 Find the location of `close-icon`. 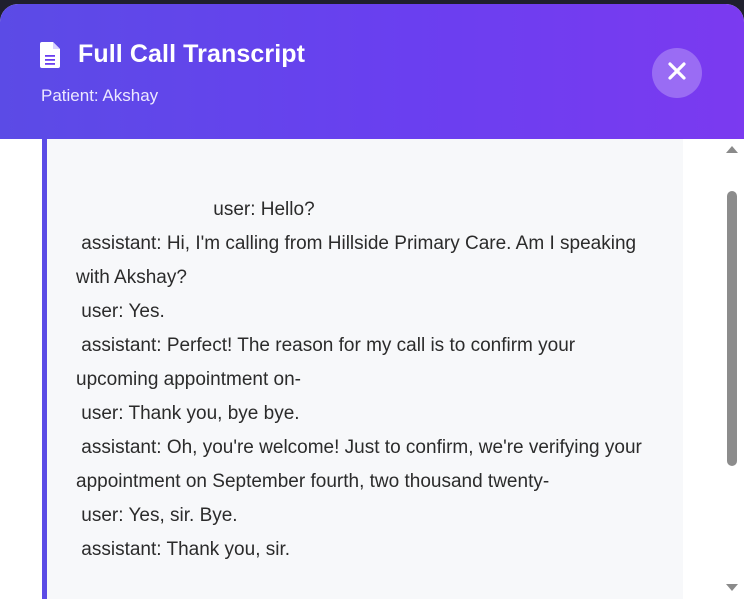

close-icon is located at coordinates (677, 73).